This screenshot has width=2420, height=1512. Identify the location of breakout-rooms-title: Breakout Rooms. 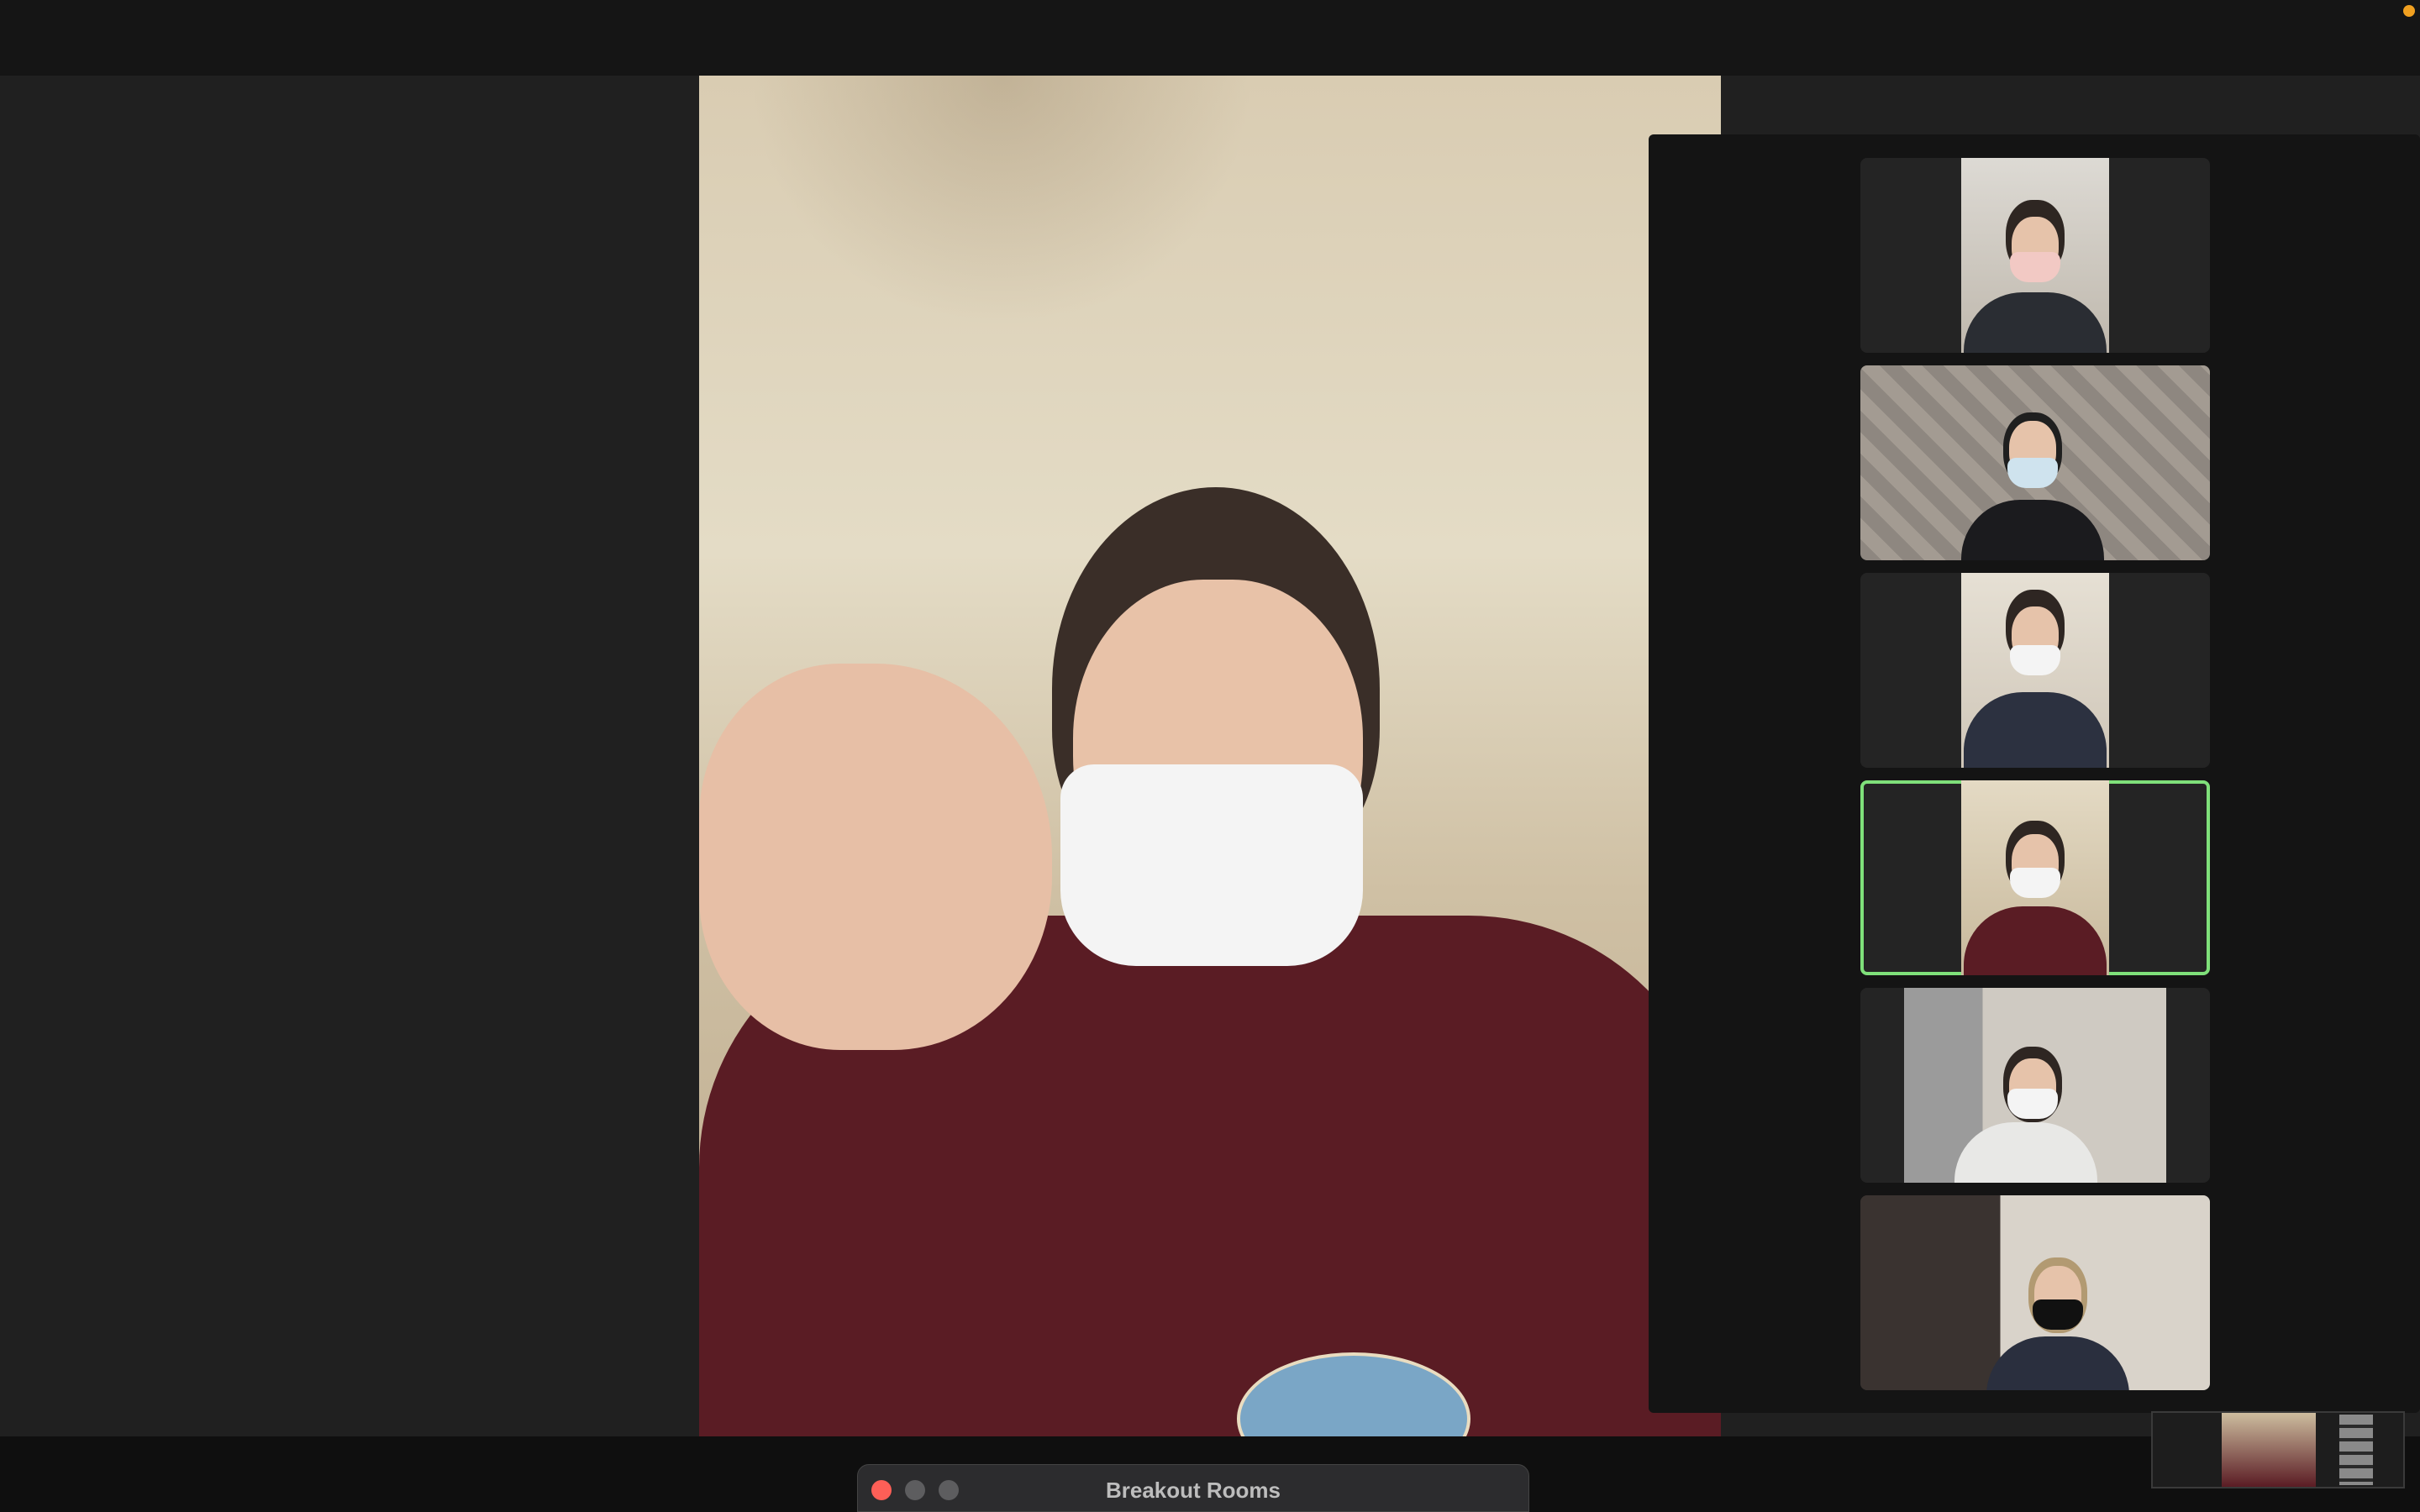
(1193, 1490).